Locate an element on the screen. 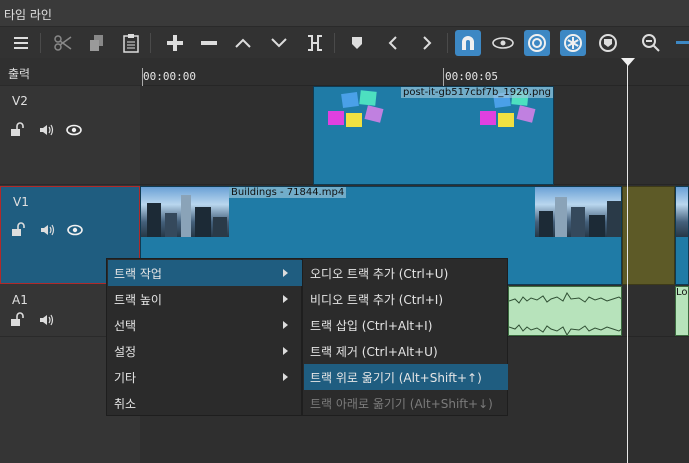 This screenshot has width=689, height=463. menu-item-label: 트랙 삽입 (Ctrl+Alt+I) is located at coordinates (371, 325).